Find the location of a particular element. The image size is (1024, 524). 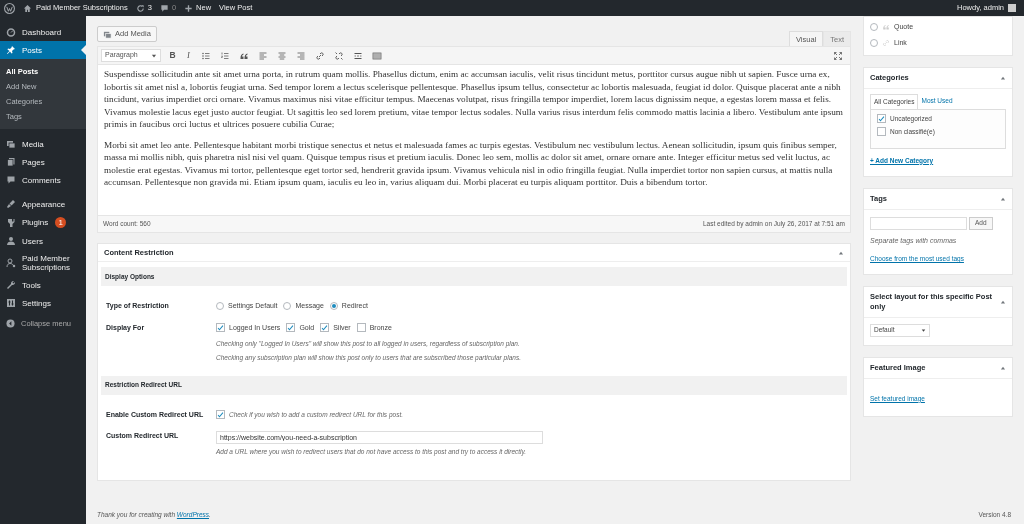

toolbar-toggle-icon is located at coordinates (377, 55).